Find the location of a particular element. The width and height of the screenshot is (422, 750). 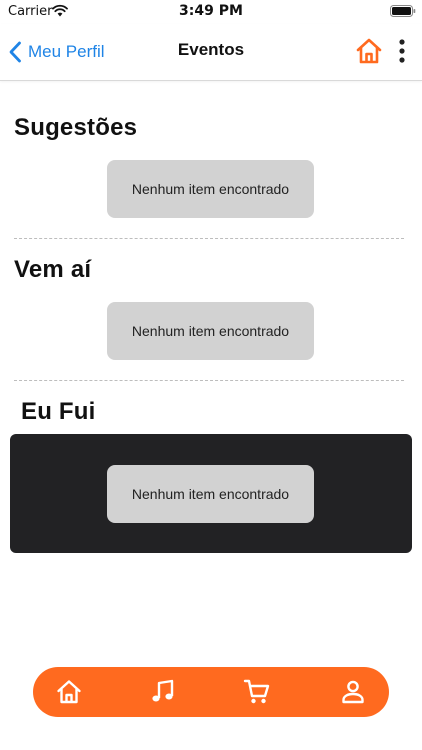

tab-cart is located at coordinates (257, 692).